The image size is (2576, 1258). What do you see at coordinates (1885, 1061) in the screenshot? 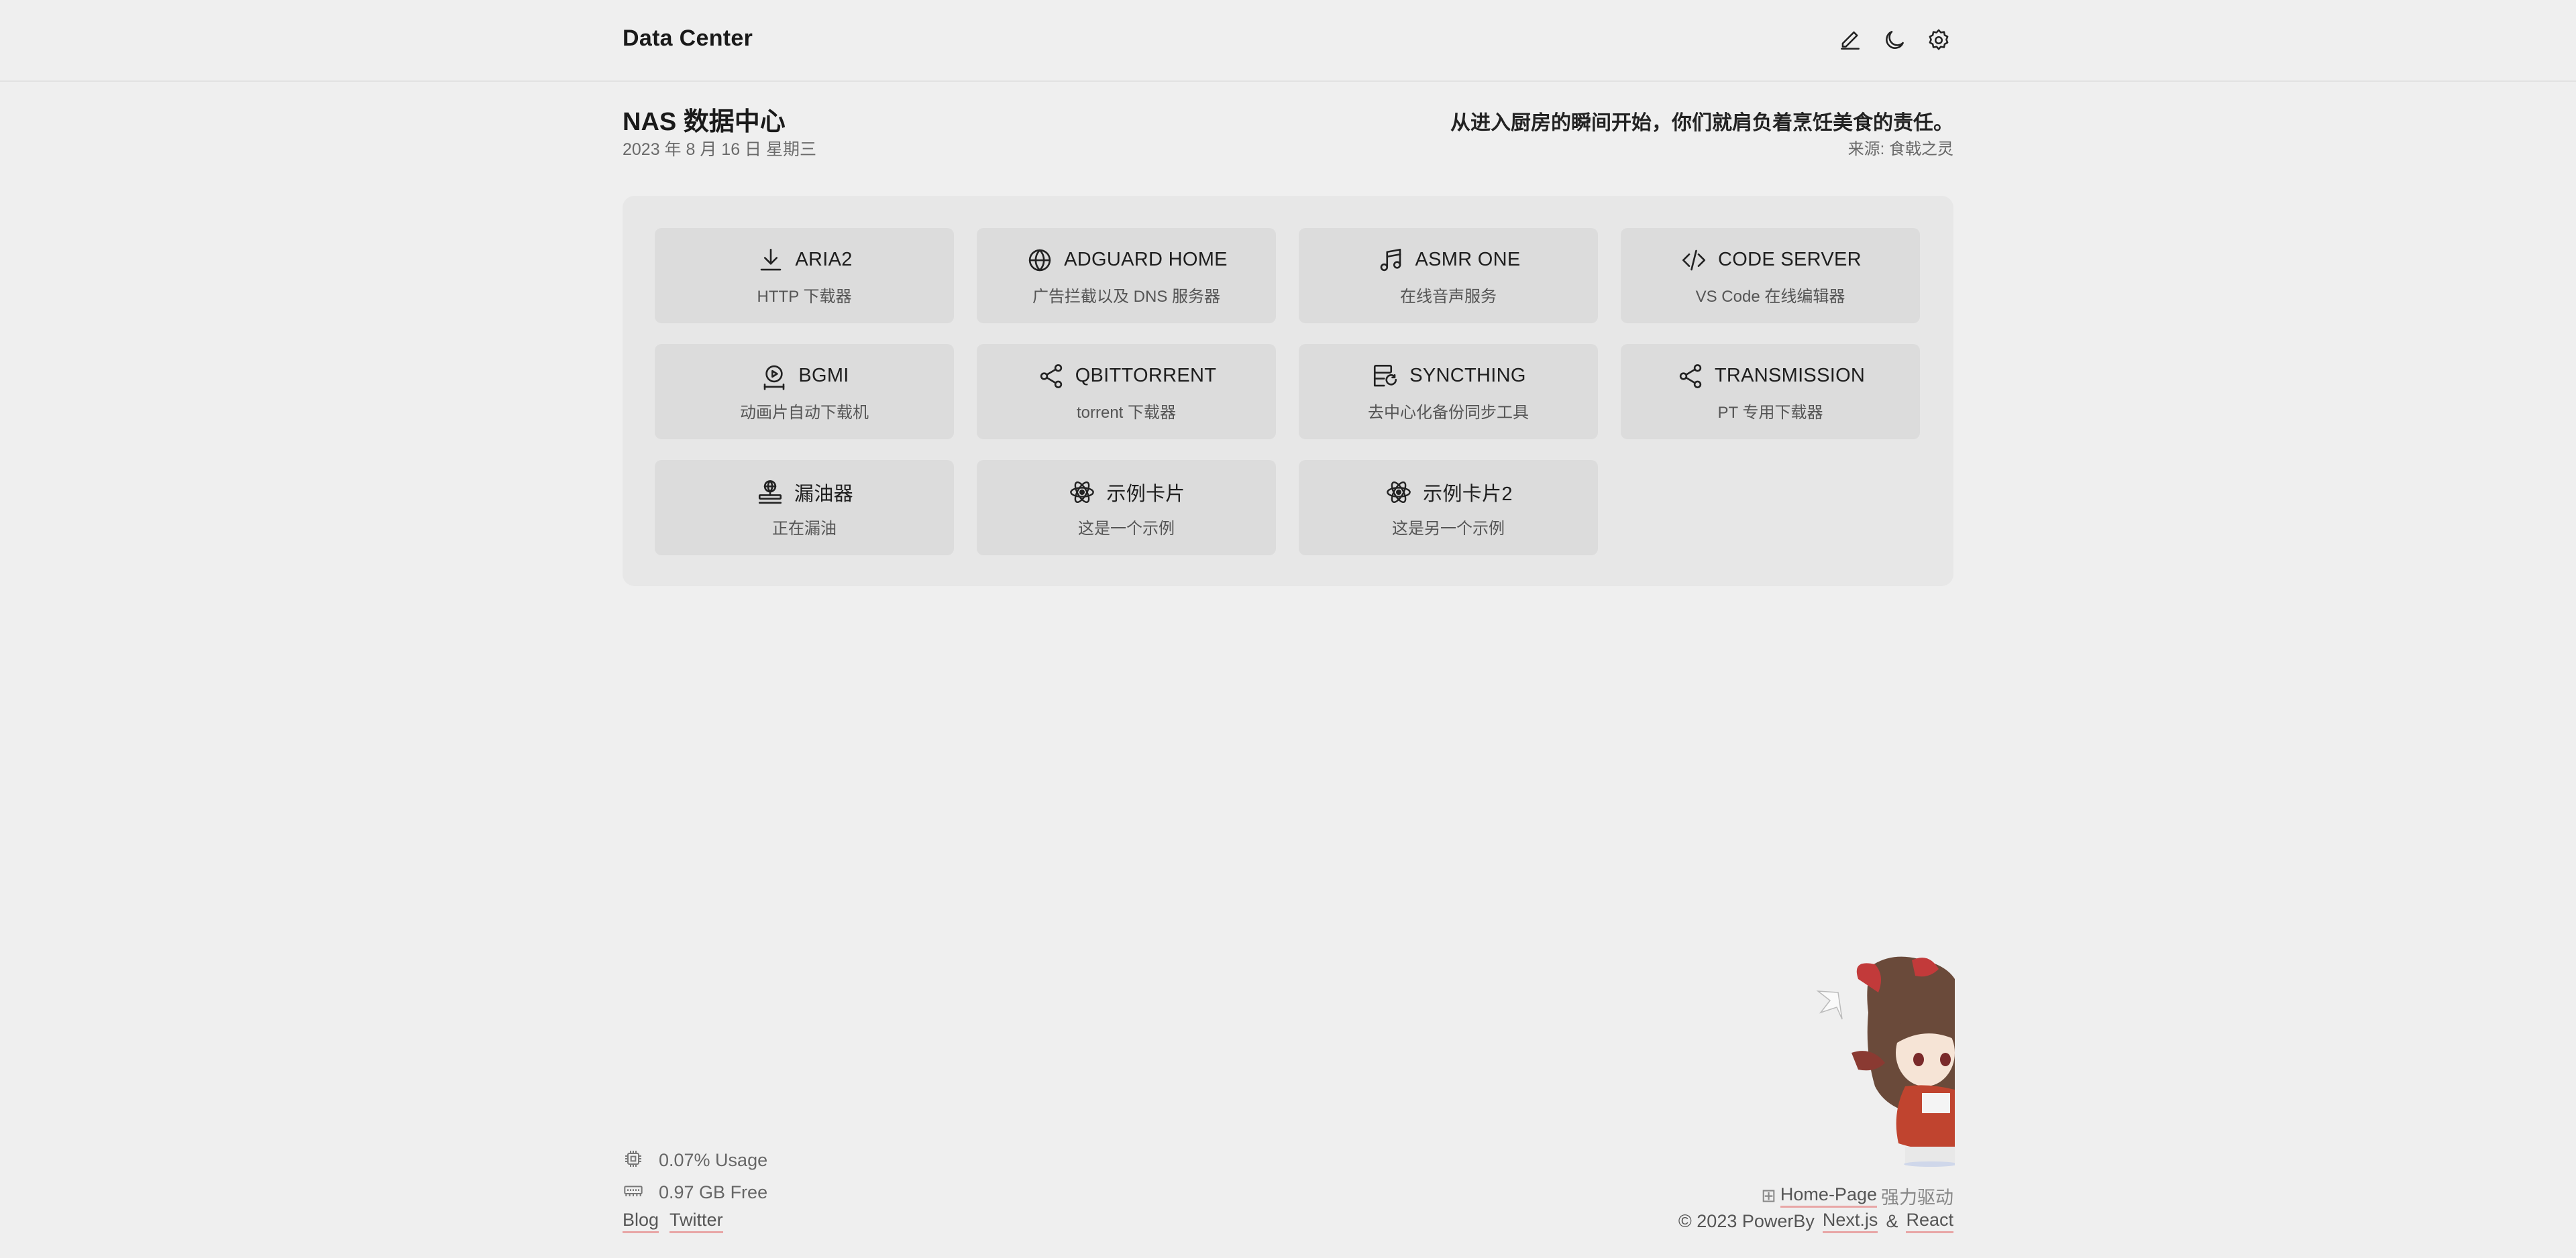
I see `mascot-illustration` at bounding box center [1885, 1061].